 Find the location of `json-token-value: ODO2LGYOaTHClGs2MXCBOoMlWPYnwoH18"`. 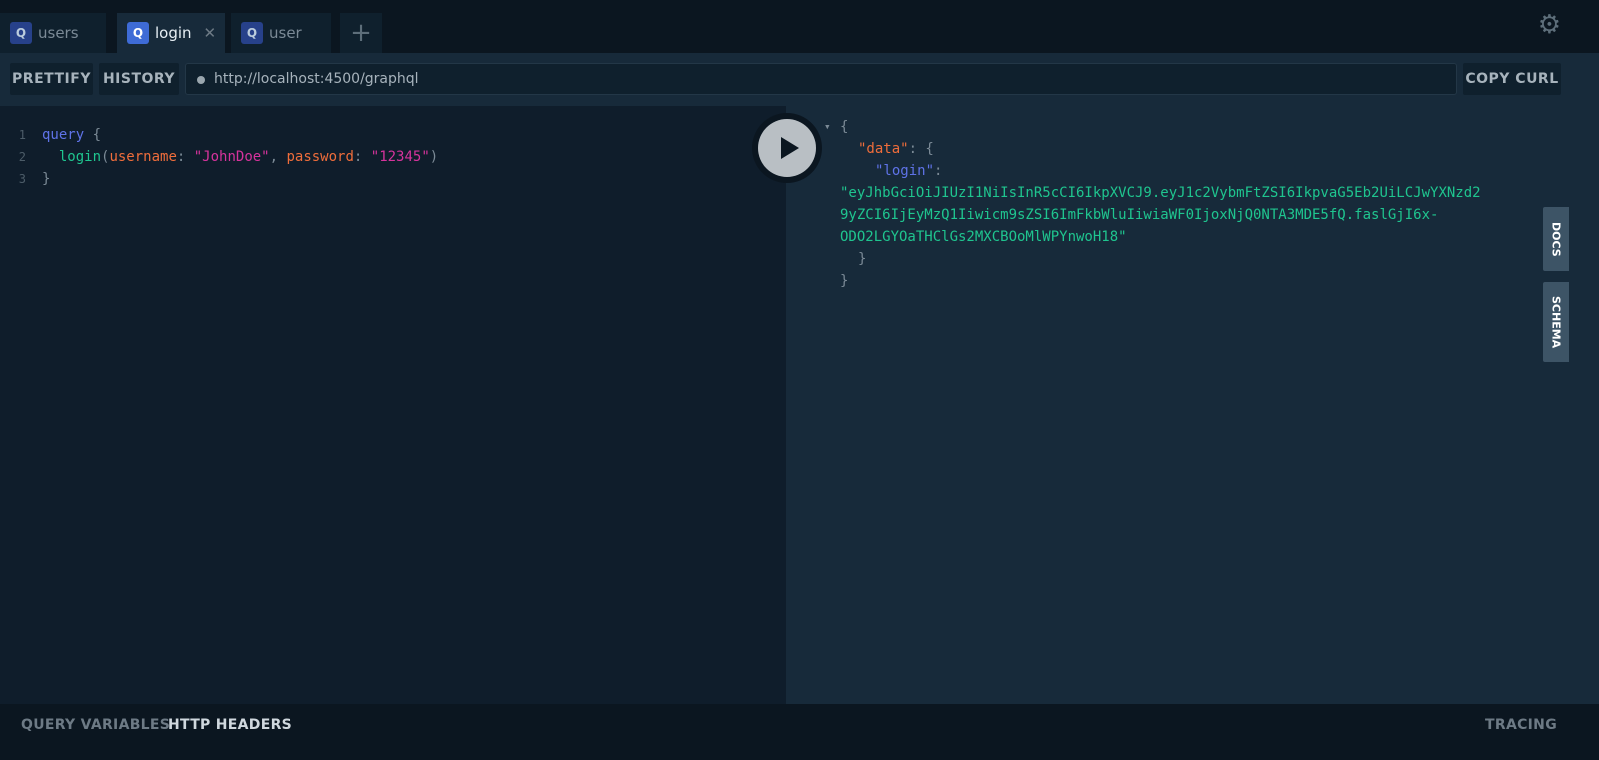

json-token-value: ODO2LGYOaTHClGs2MXCBOoMlWPYnwoH18" is located at coordinates (983, 237).